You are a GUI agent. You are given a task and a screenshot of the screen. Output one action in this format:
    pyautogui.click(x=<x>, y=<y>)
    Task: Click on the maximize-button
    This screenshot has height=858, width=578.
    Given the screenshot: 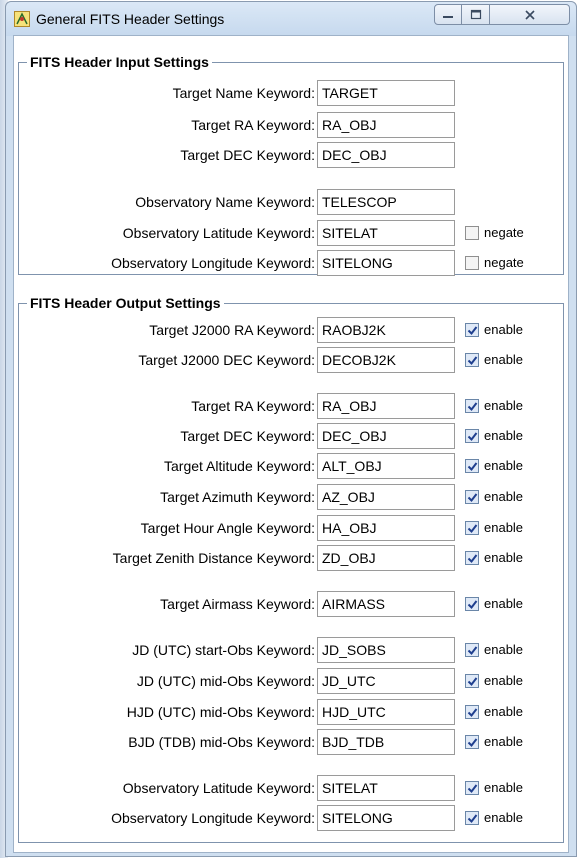 What is the action you would take?
    pyautogui.click(x=476, y=14)
    